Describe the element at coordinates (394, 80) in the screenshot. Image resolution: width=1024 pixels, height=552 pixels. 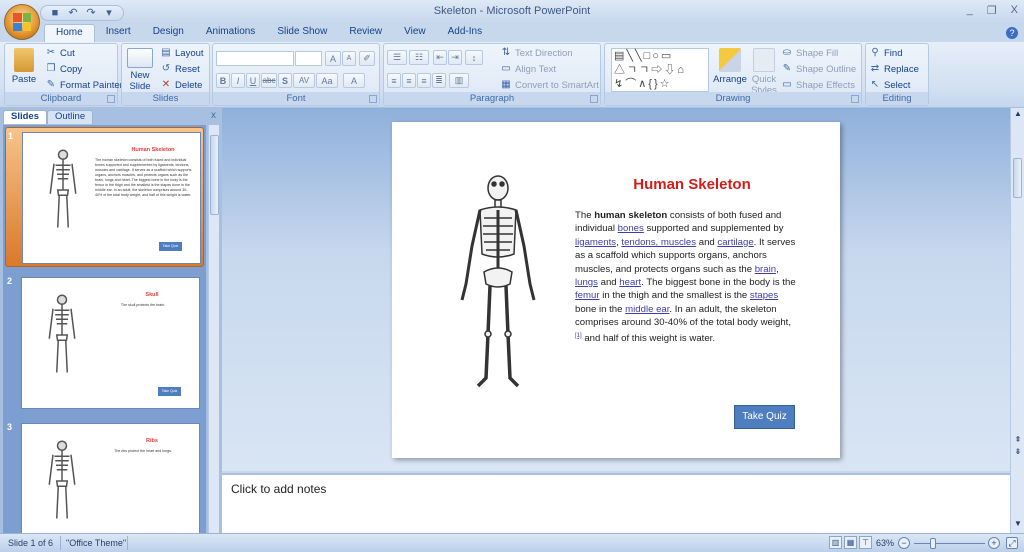
I see `align-left-button: ≡` at that location.